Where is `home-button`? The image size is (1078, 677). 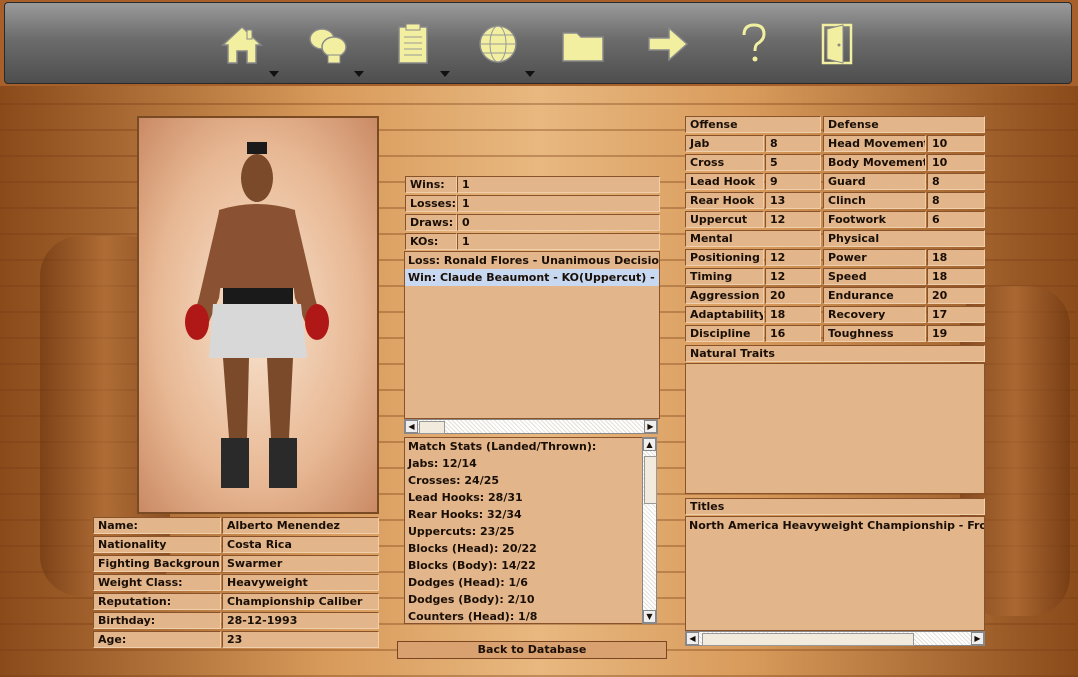 home-button is located at coordinates (249, 49).